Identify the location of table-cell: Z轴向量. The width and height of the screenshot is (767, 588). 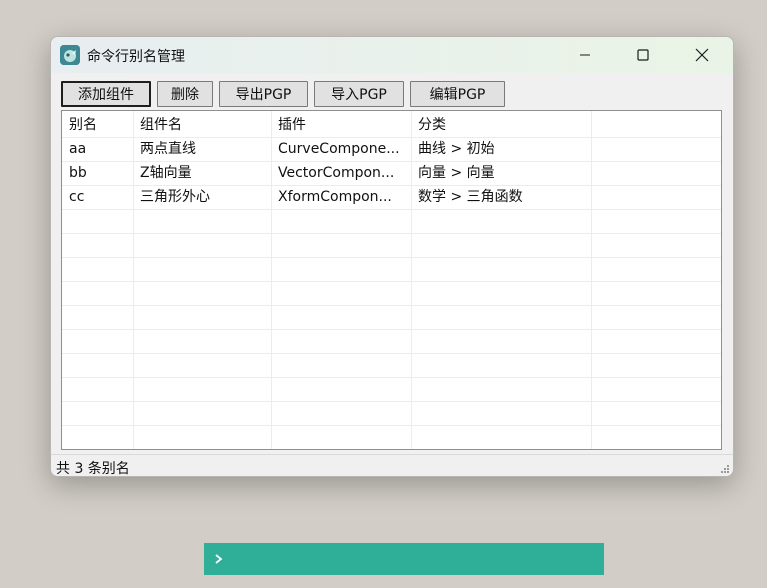
(202, 173).